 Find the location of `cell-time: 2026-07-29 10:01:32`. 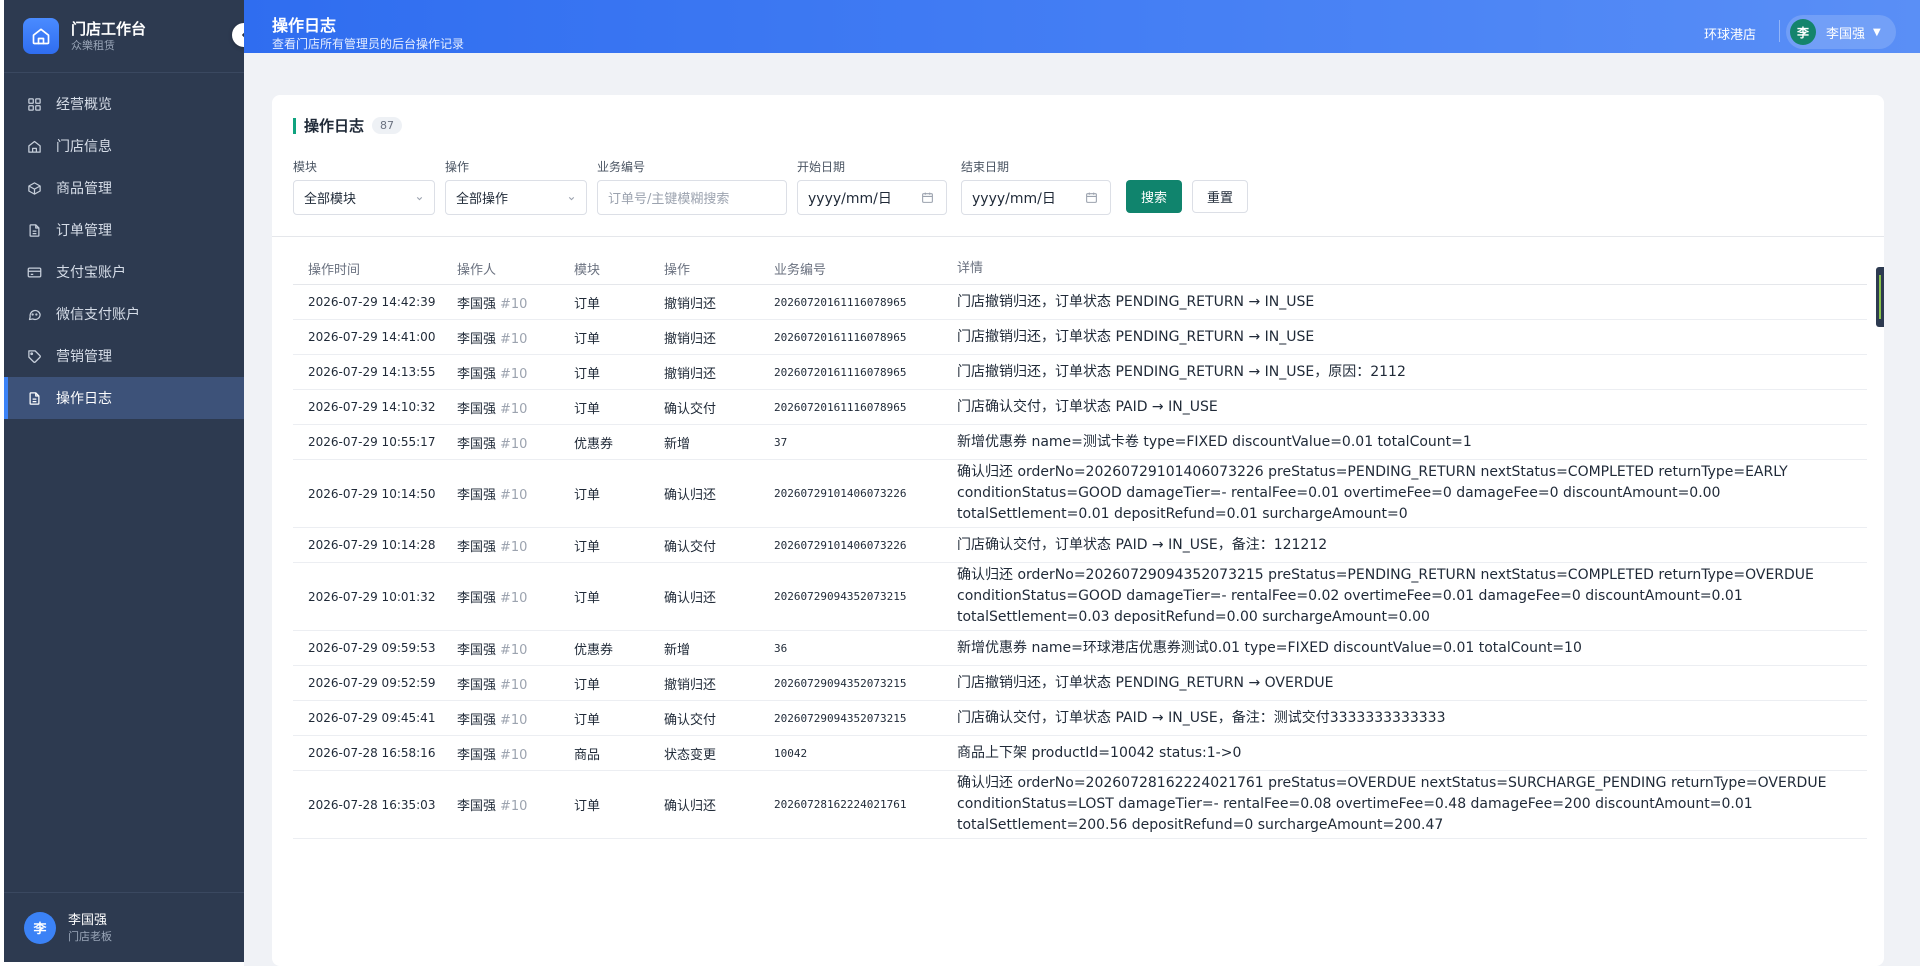

cell-time: 2026-07-29 10:01:32 is located at coordinates (372, 596).